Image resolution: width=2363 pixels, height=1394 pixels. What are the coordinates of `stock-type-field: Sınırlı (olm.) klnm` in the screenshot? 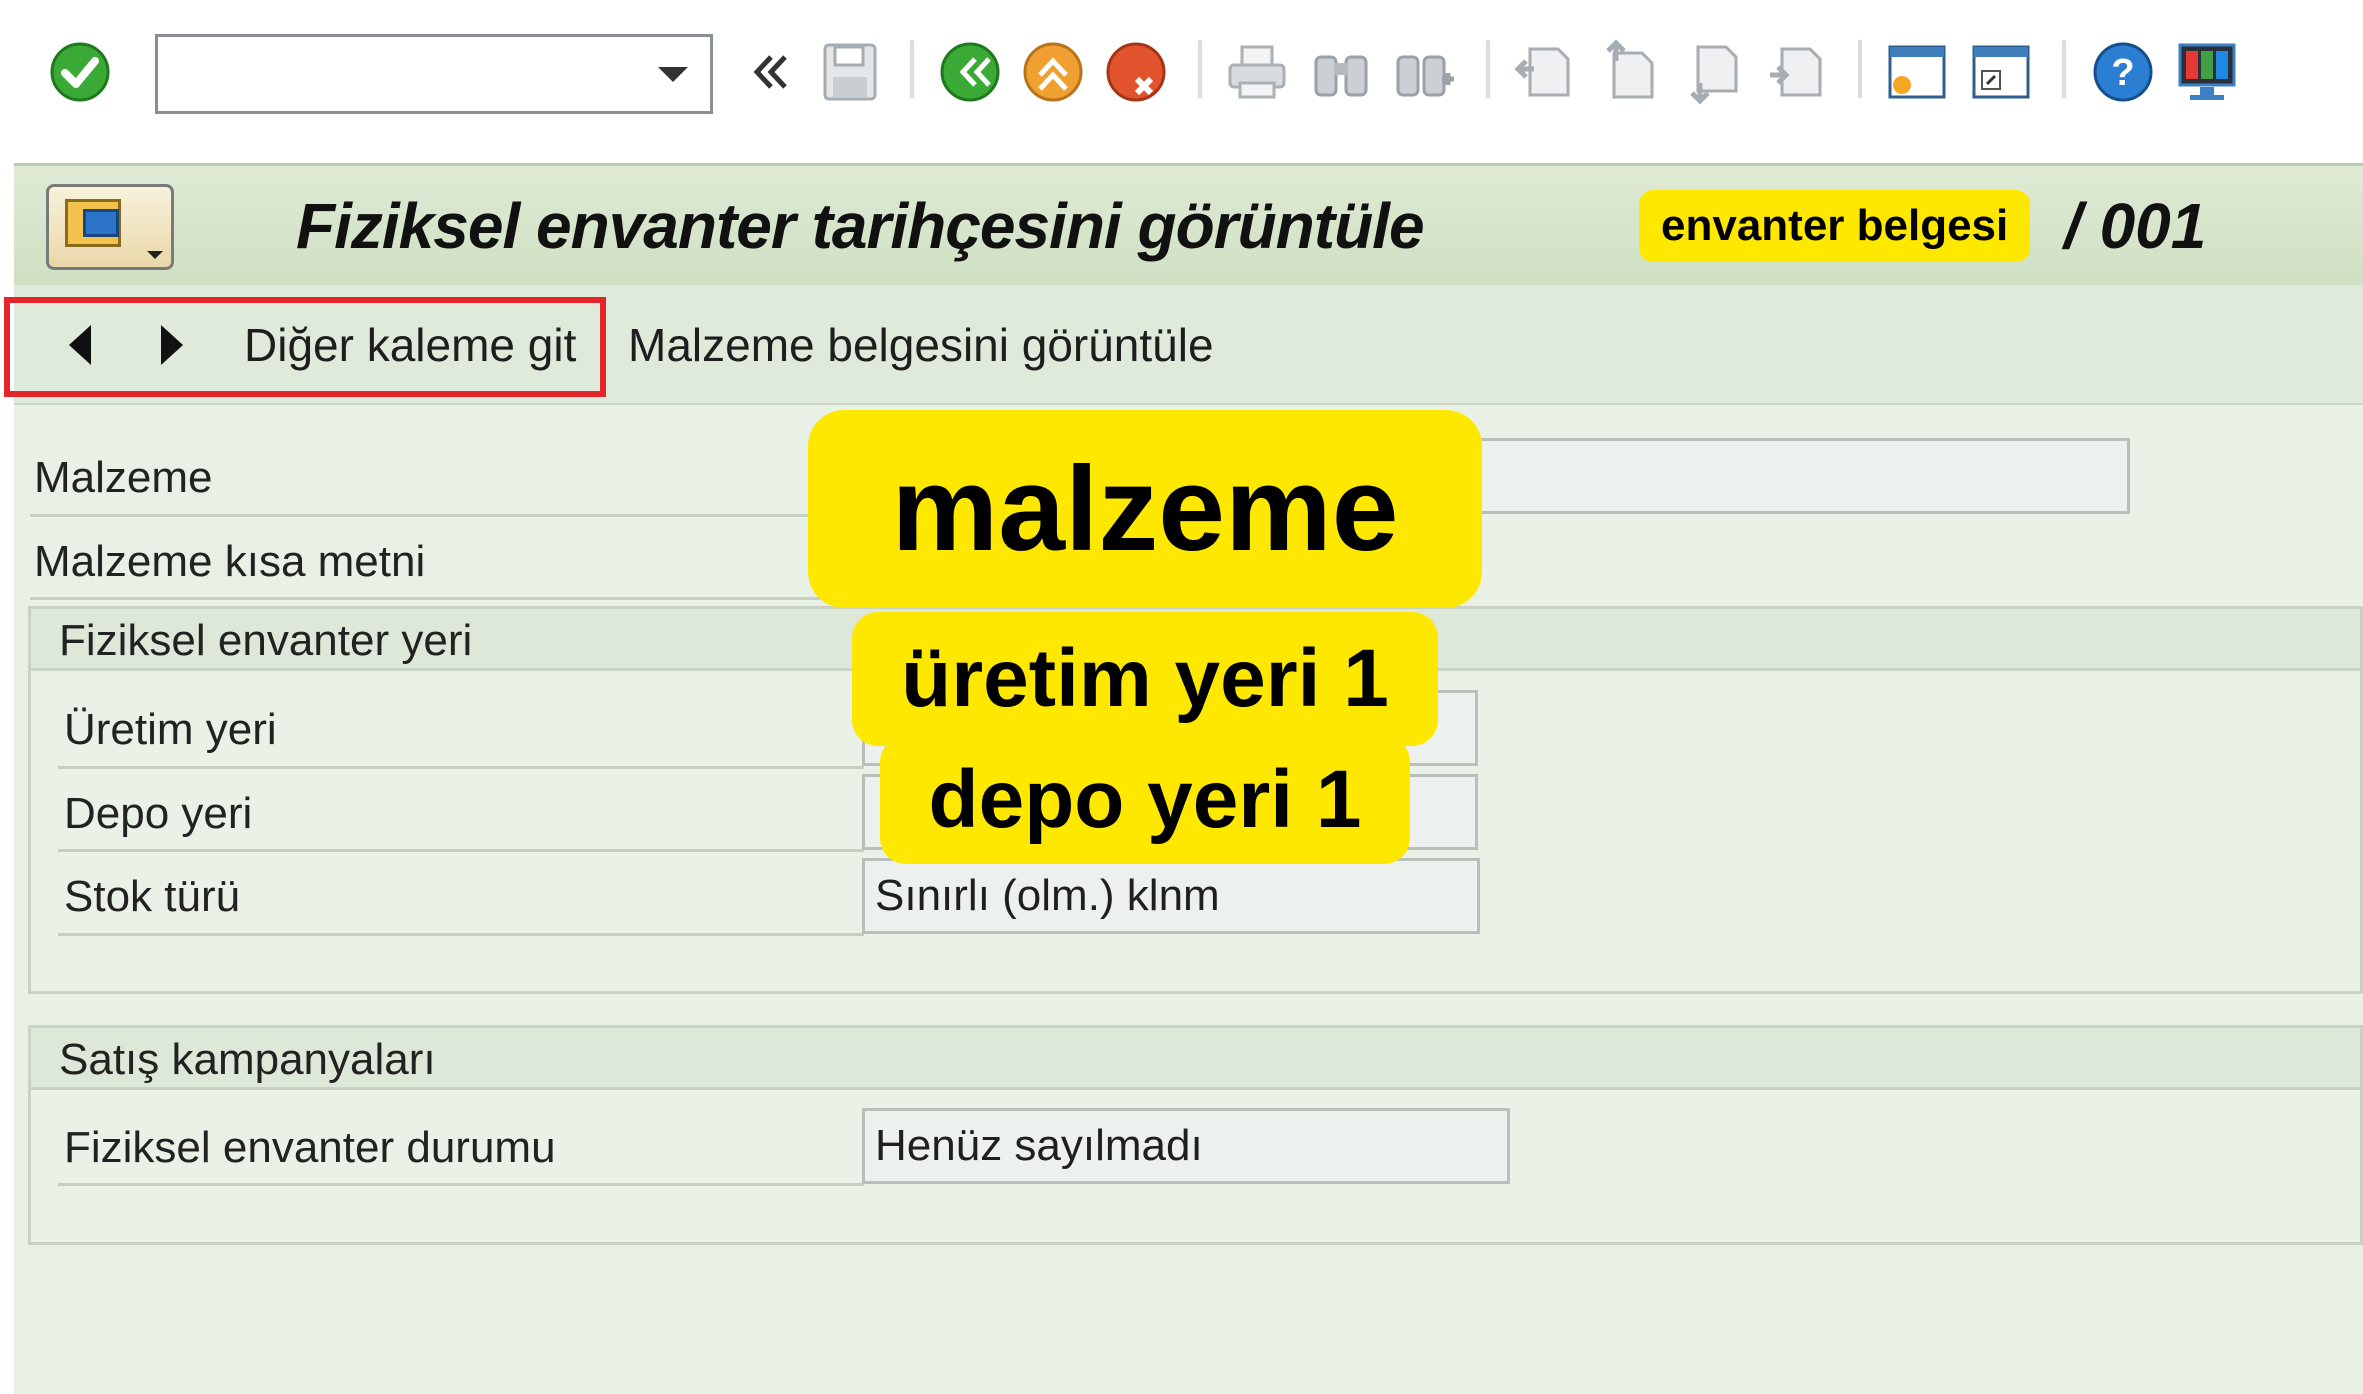 It's located at (1171, 896).